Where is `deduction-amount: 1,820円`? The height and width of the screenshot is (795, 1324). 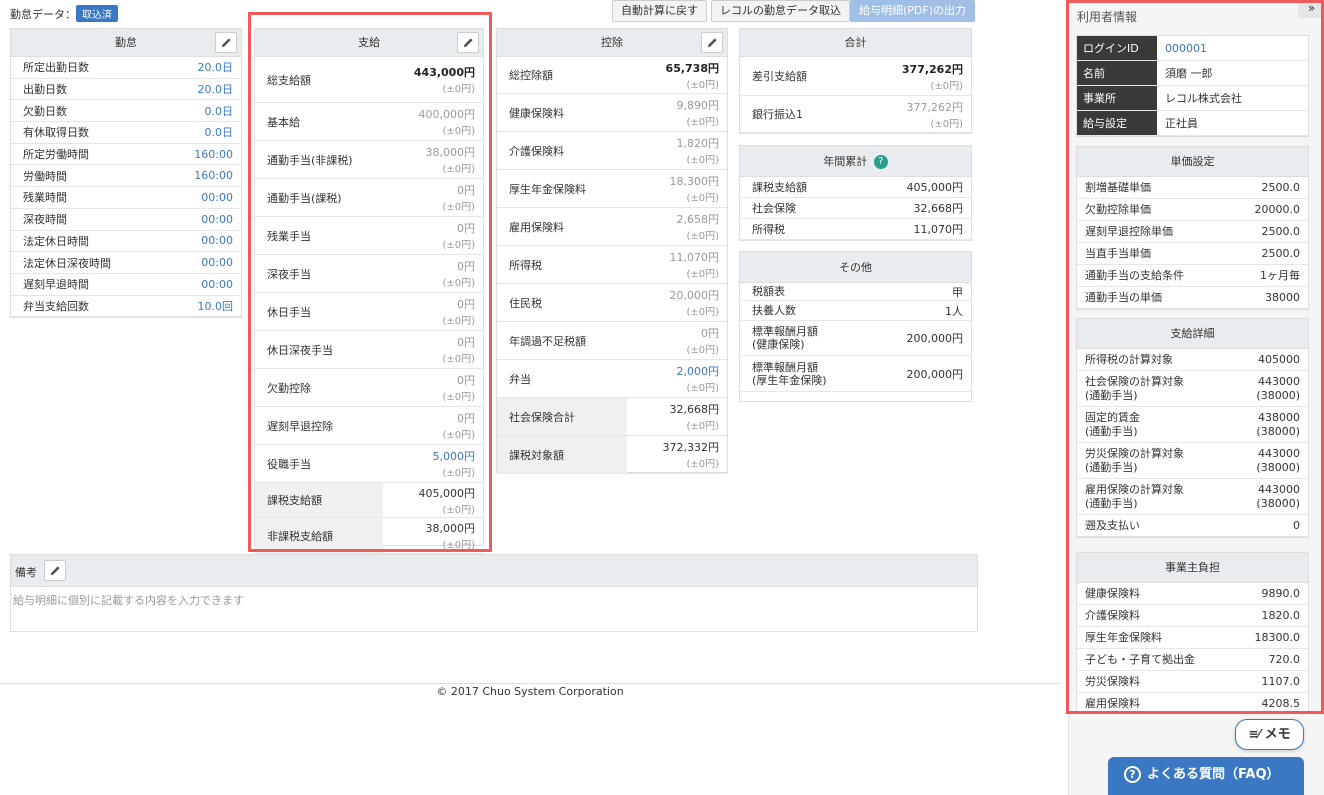 deduction-amount: 1,820円 is located at coordinates (698, 143).